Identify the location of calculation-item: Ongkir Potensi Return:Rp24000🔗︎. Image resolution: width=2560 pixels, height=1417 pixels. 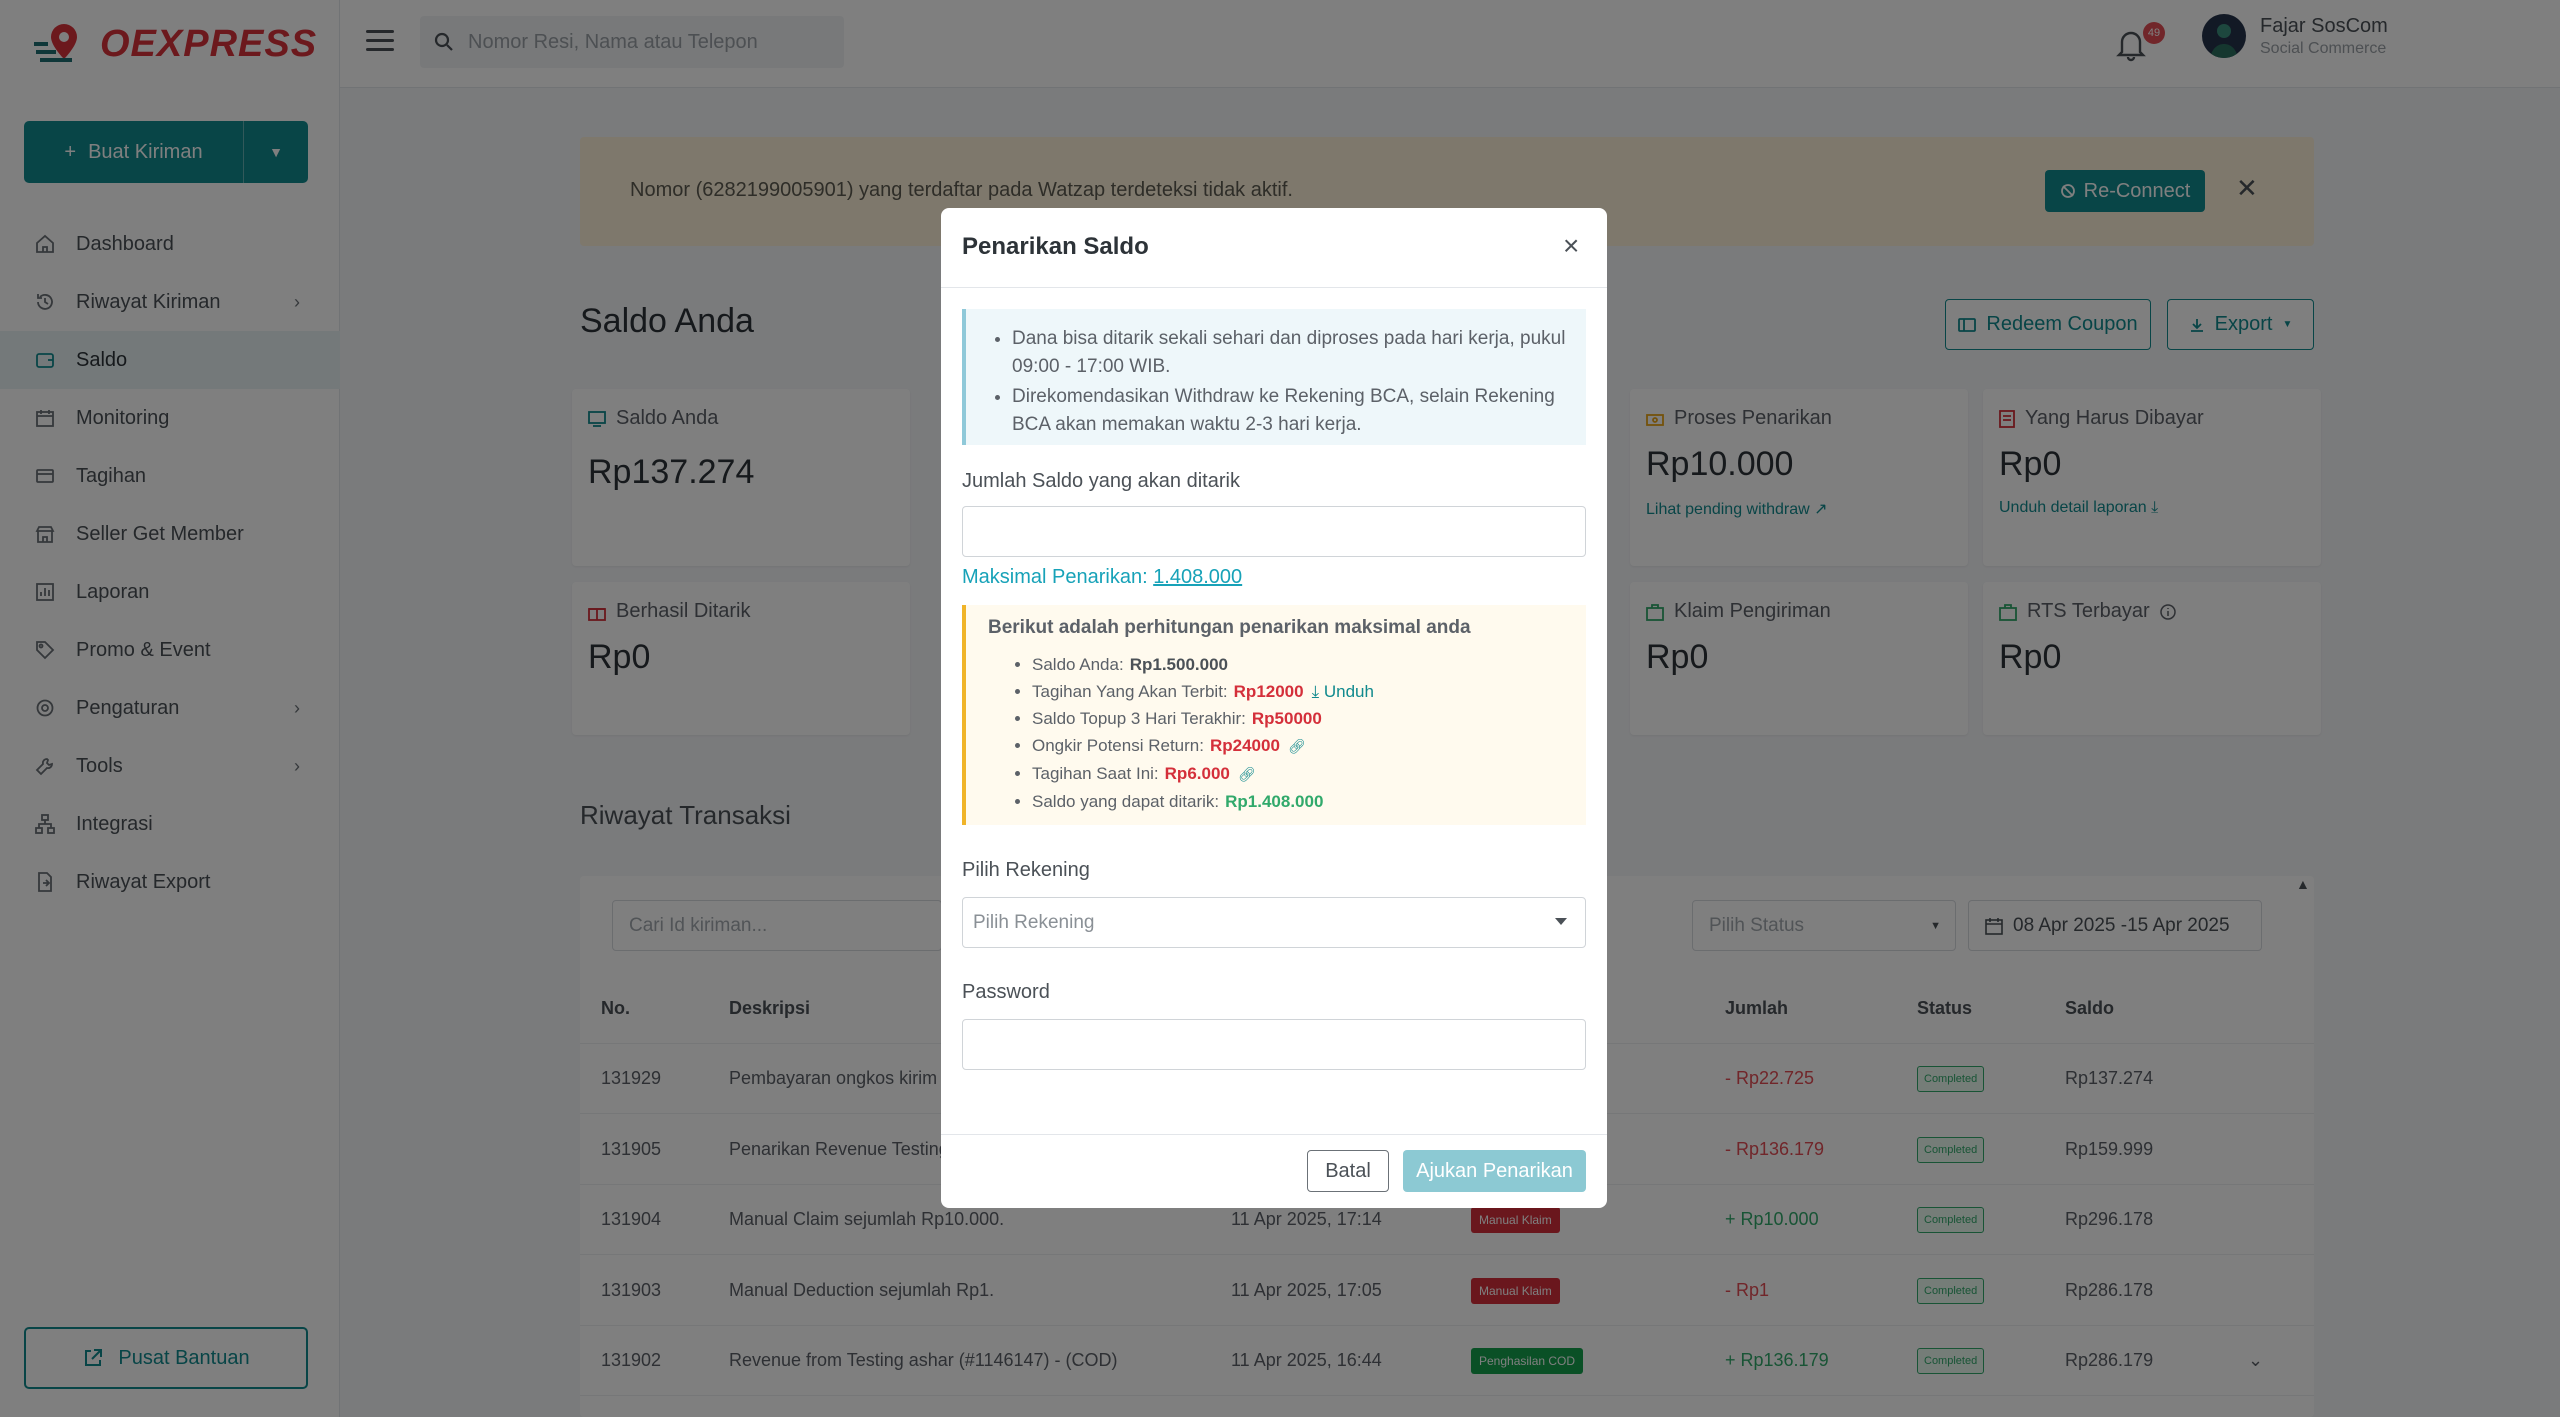
(1299, 746).